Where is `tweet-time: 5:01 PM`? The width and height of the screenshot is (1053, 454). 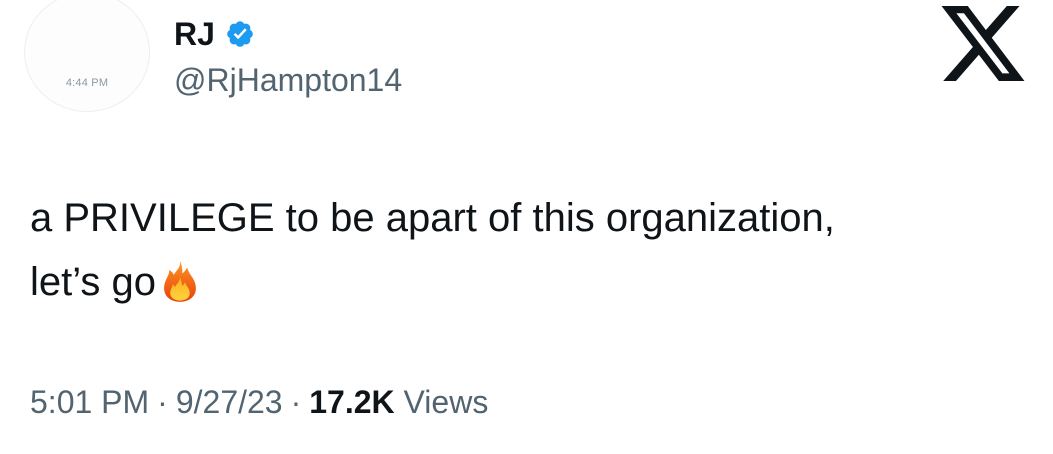
tweet-time: 5:01 PM is located at coordinates (89, 402).